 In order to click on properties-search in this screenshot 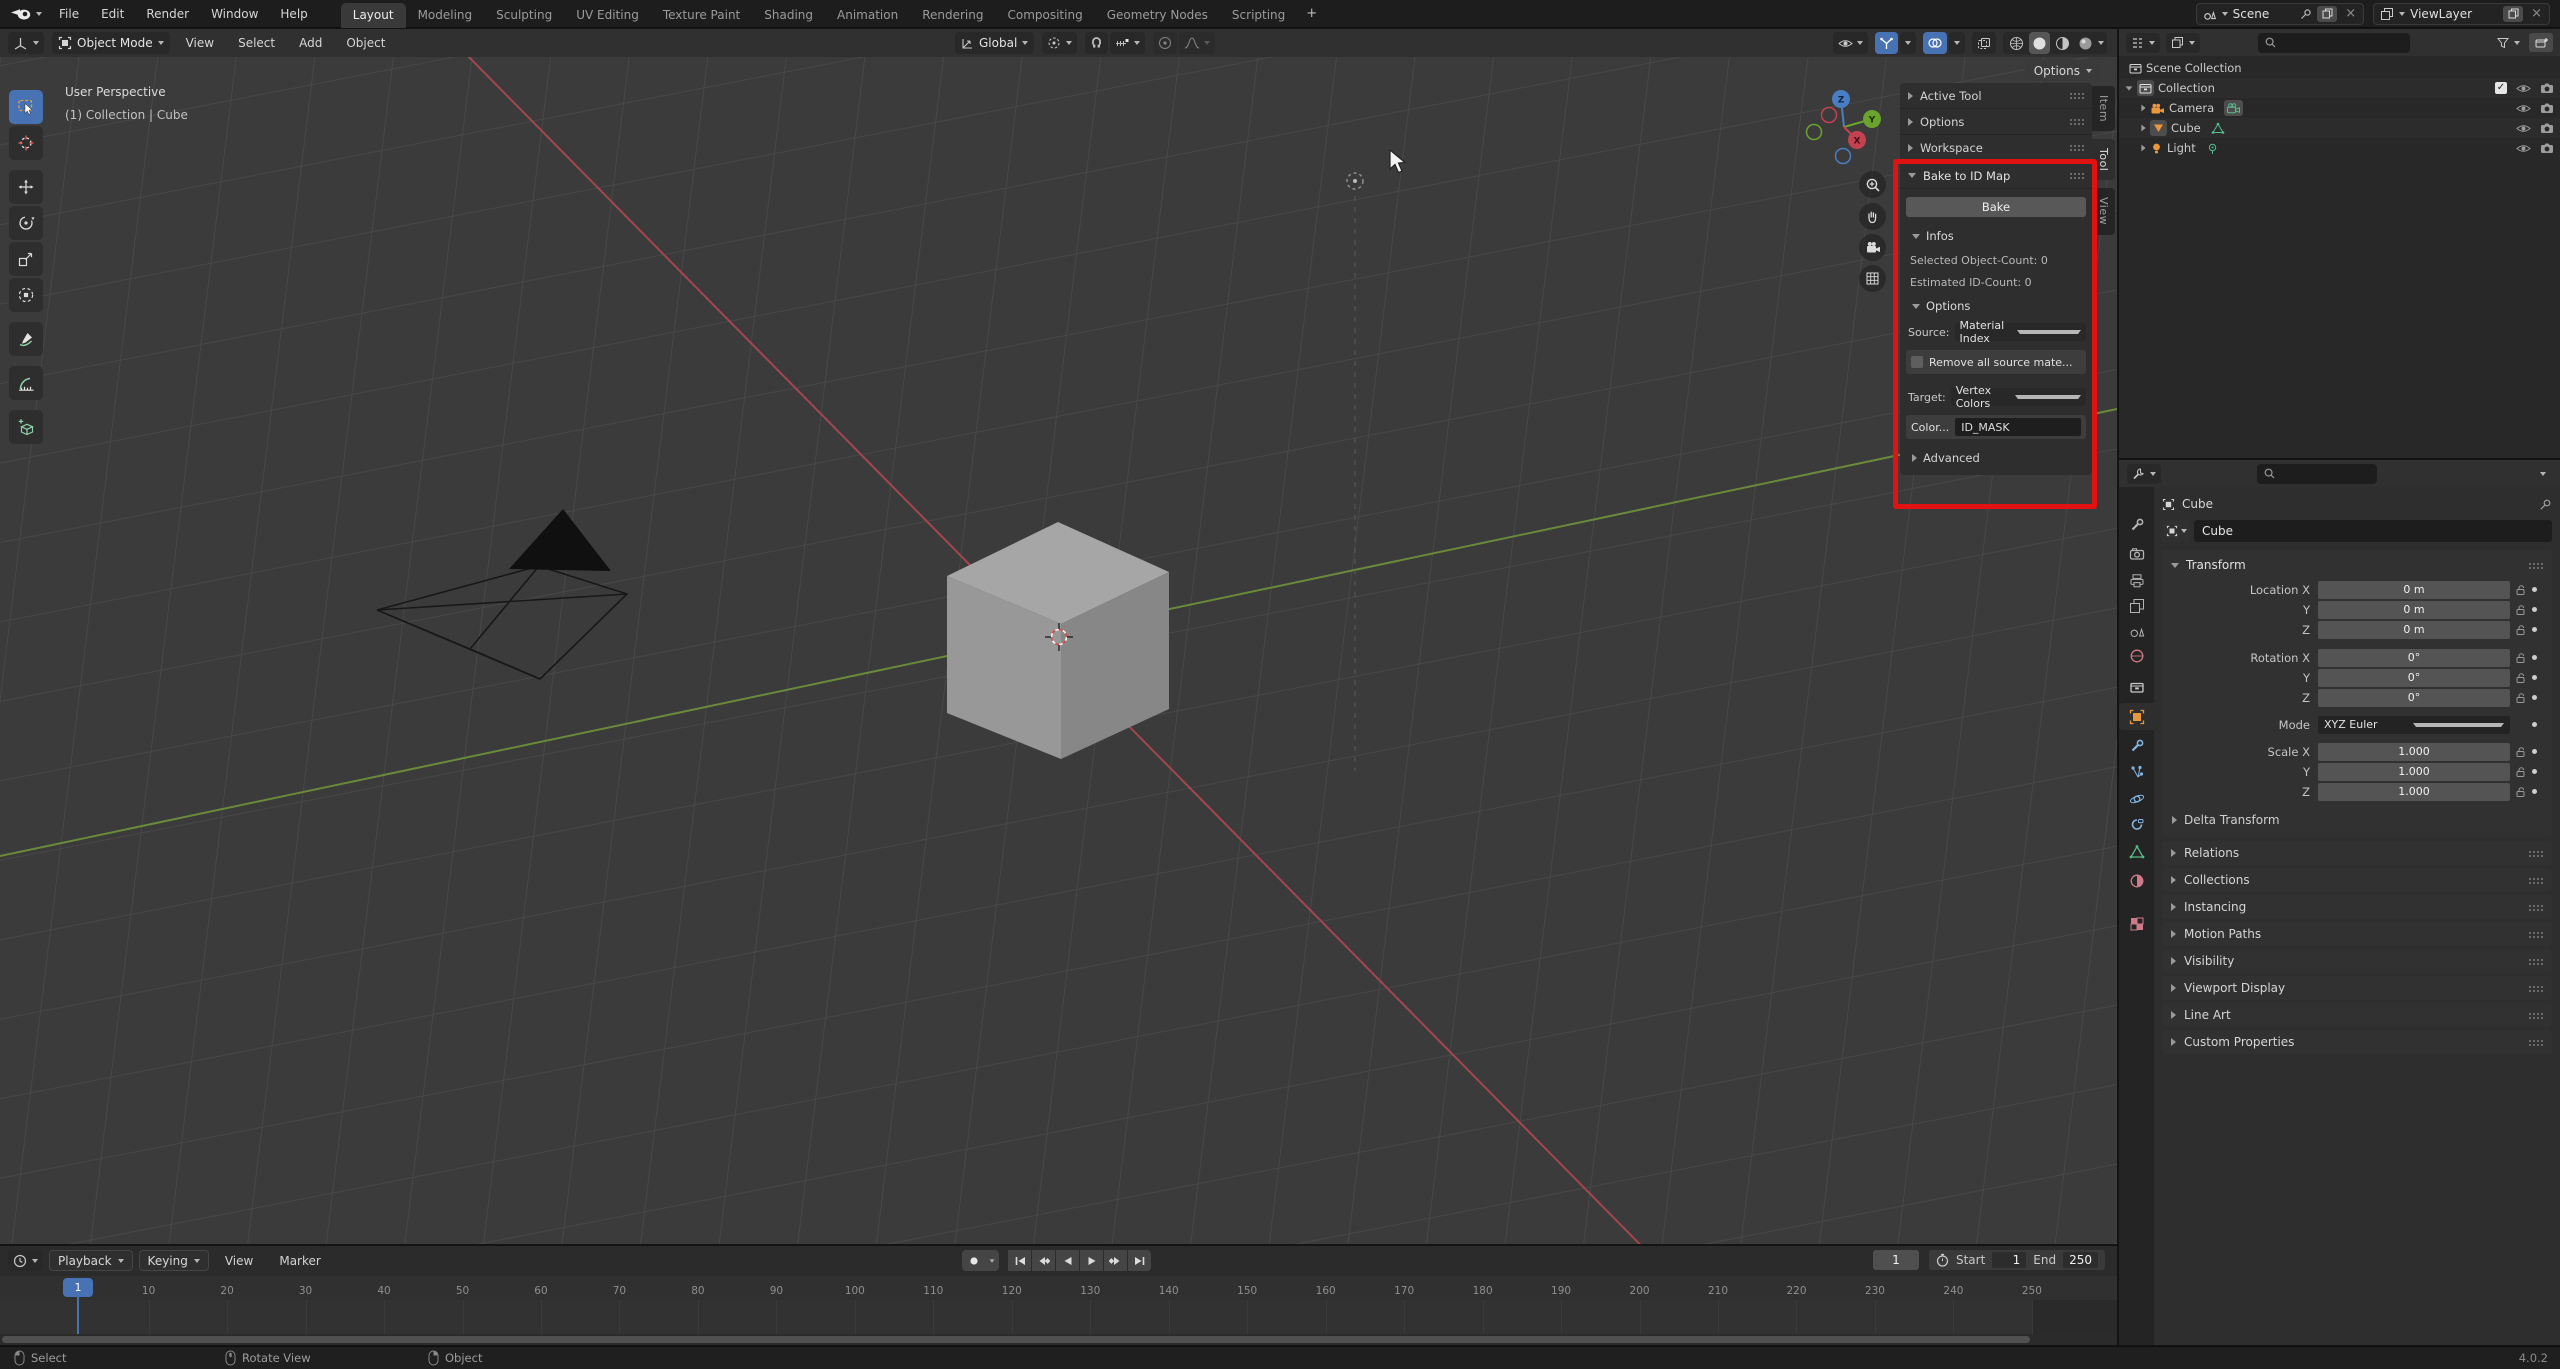, I will do `click(2317, 473)`.